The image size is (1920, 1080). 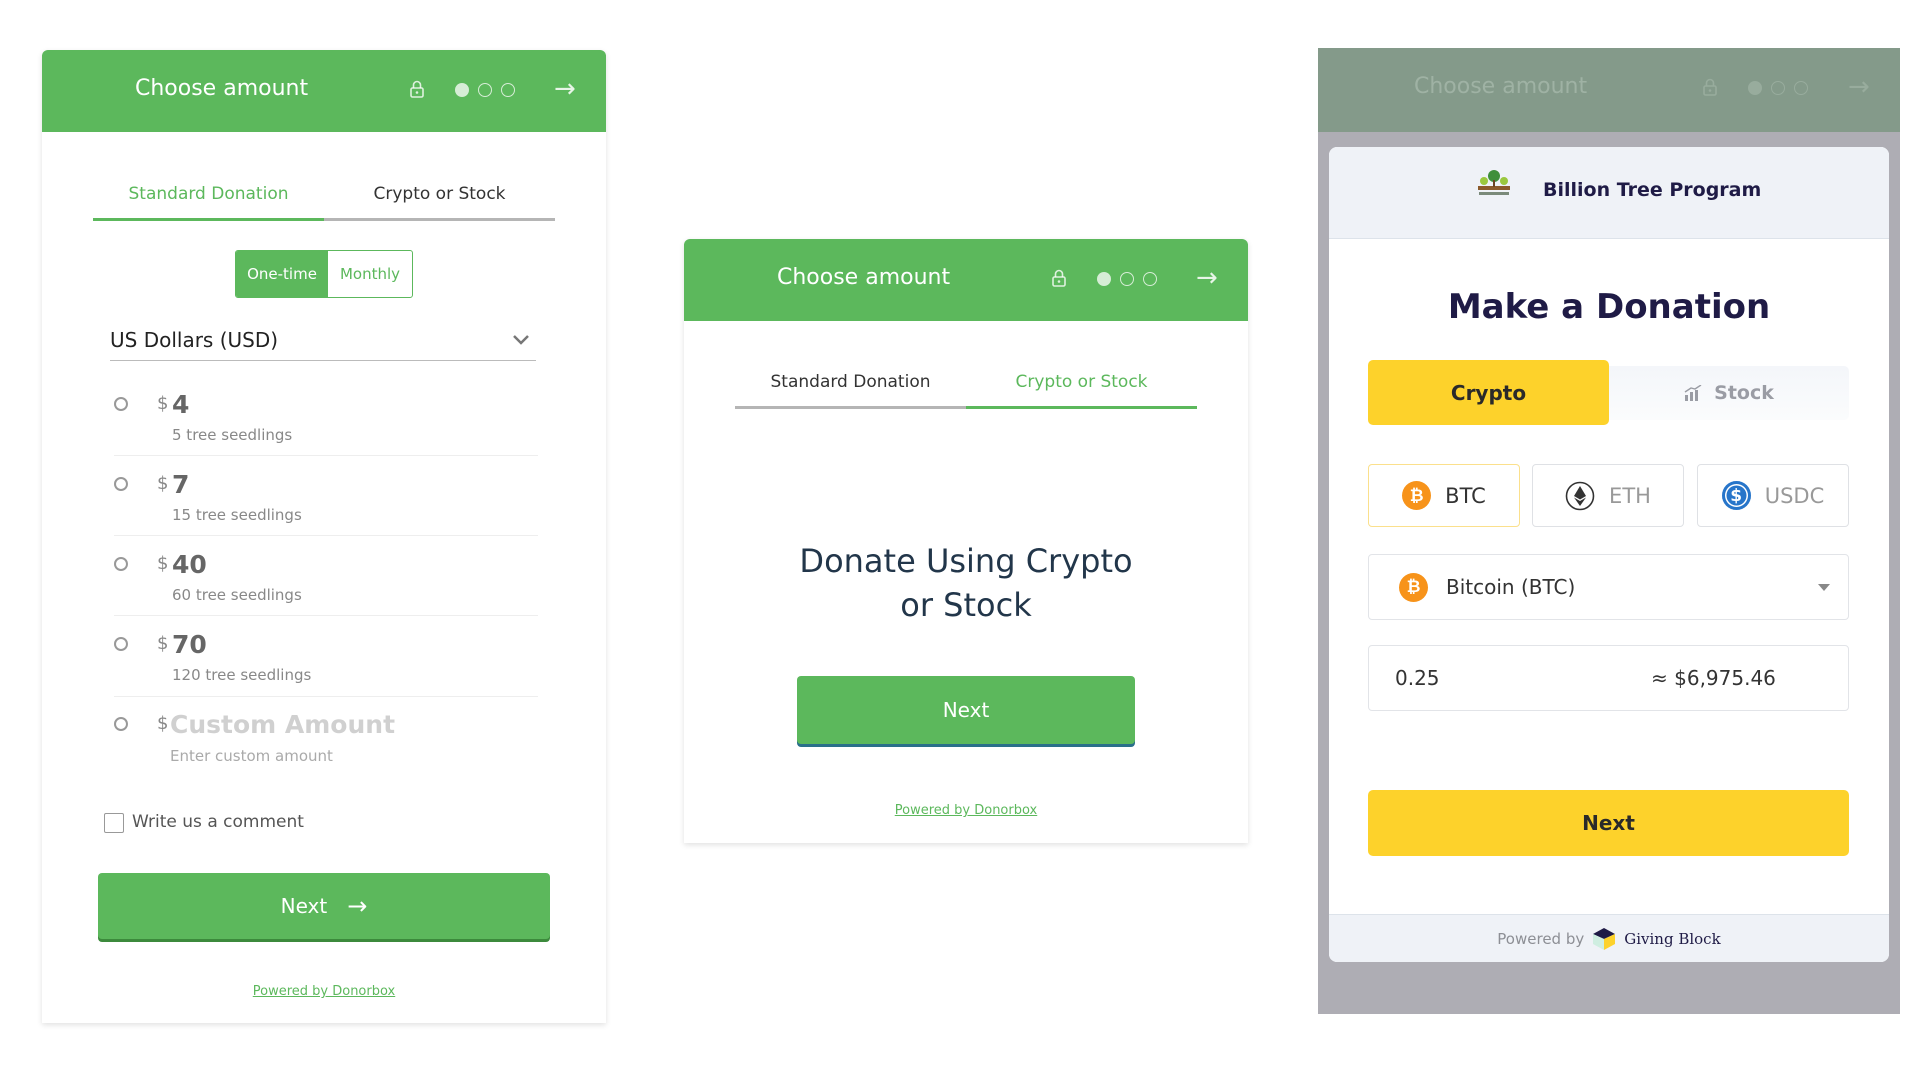 What do you see at coordinates (194, 340) in the screenshot?
I see `currency-value: US Dollars (USD)` at bounding box center [194, 340].